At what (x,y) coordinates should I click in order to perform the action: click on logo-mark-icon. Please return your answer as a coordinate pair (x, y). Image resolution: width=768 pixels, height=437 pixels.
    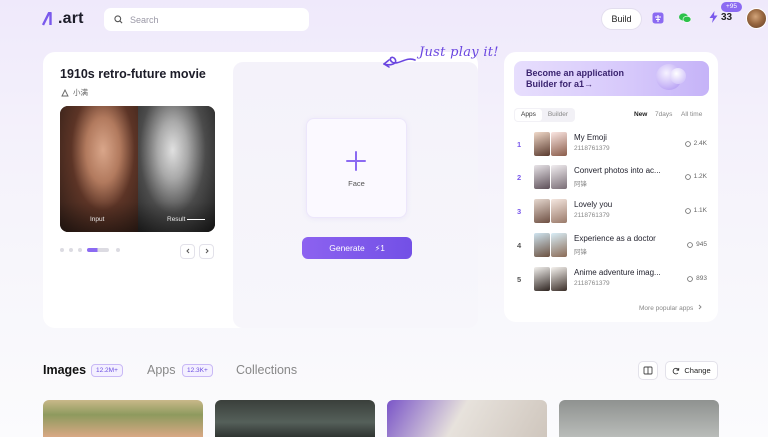
    Looking at the image, I should click on (47, 19).